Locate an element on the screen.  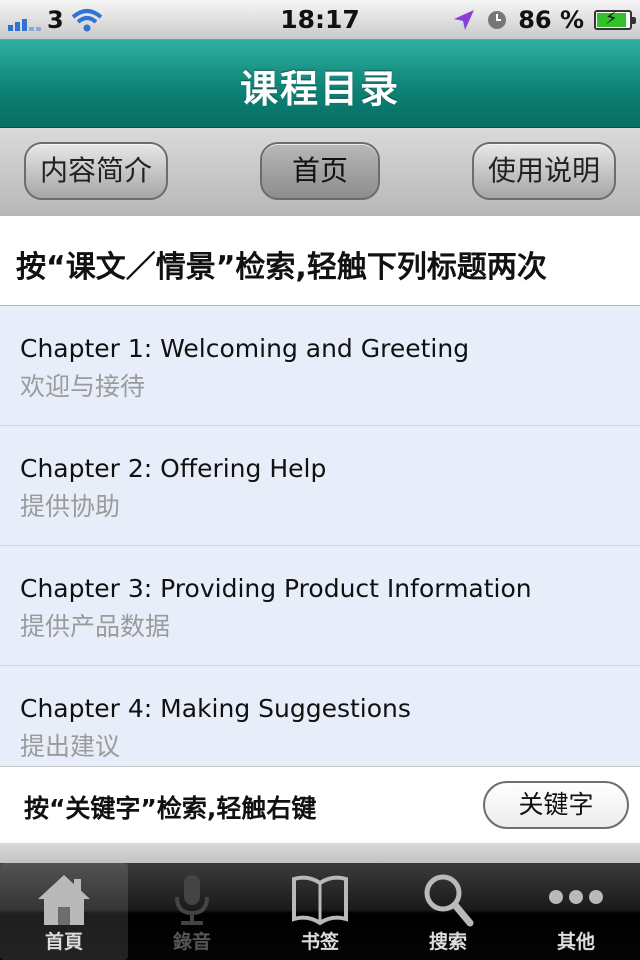
tab-label: 首頁 is located at coordinates (63, 942).